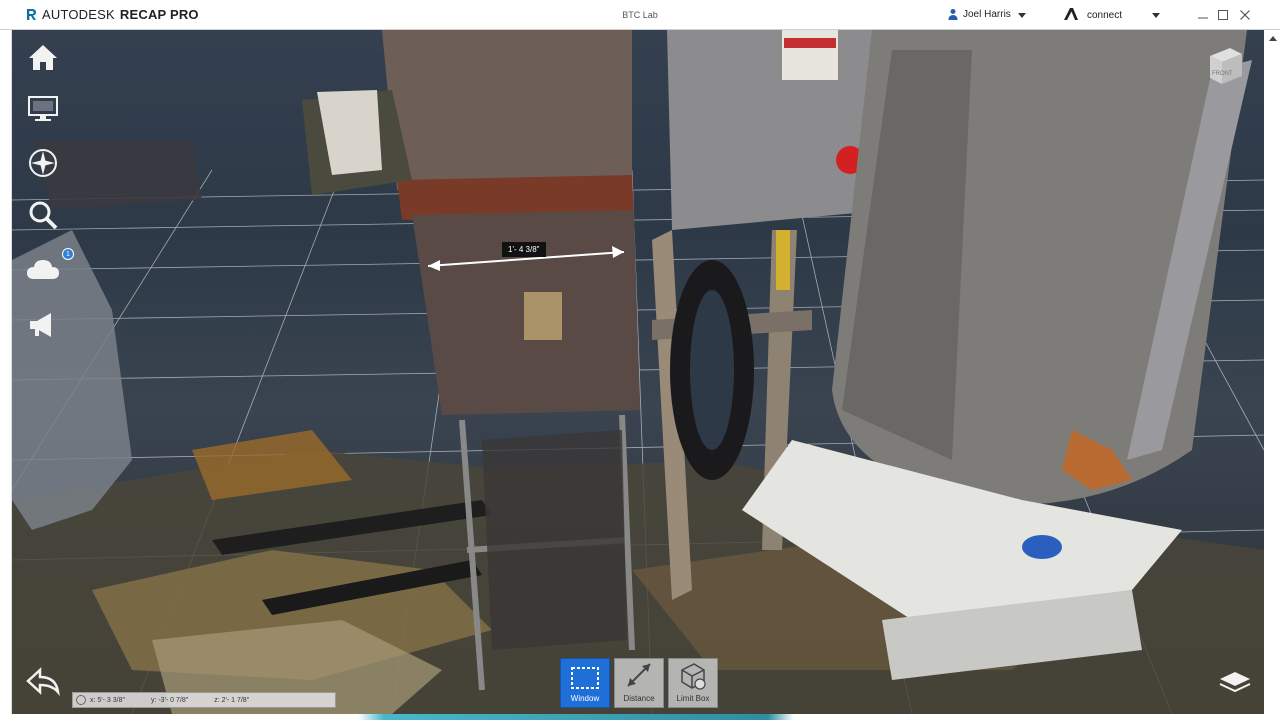  I want to click on navigation-button, so click(43, 163).